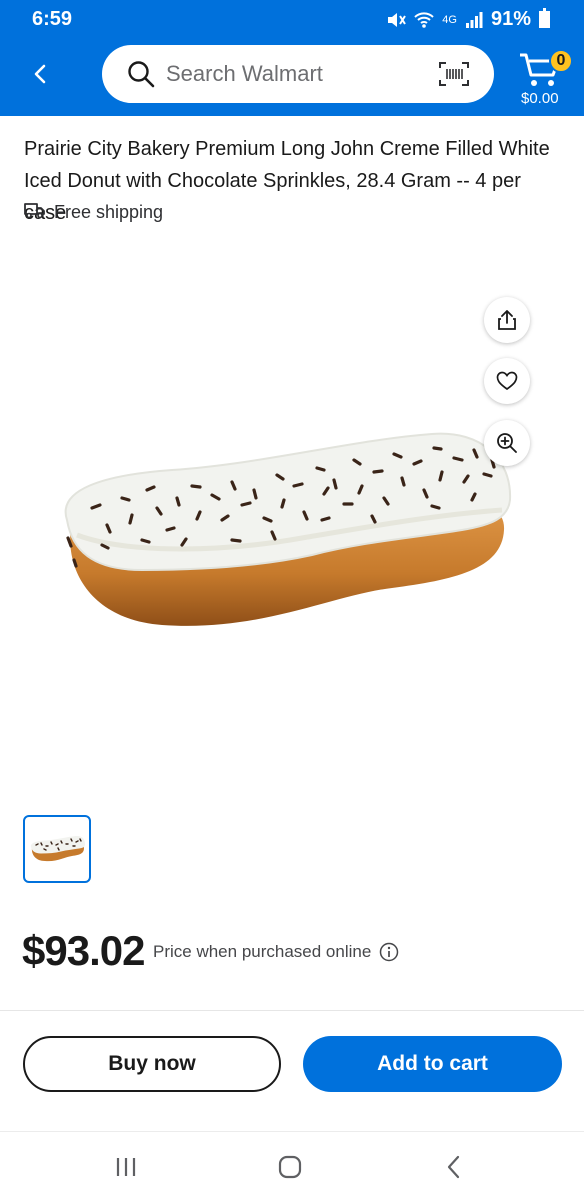 The width and height of the screenshot is (584, 1200). I want to click on search-icon, so click(141, 76).